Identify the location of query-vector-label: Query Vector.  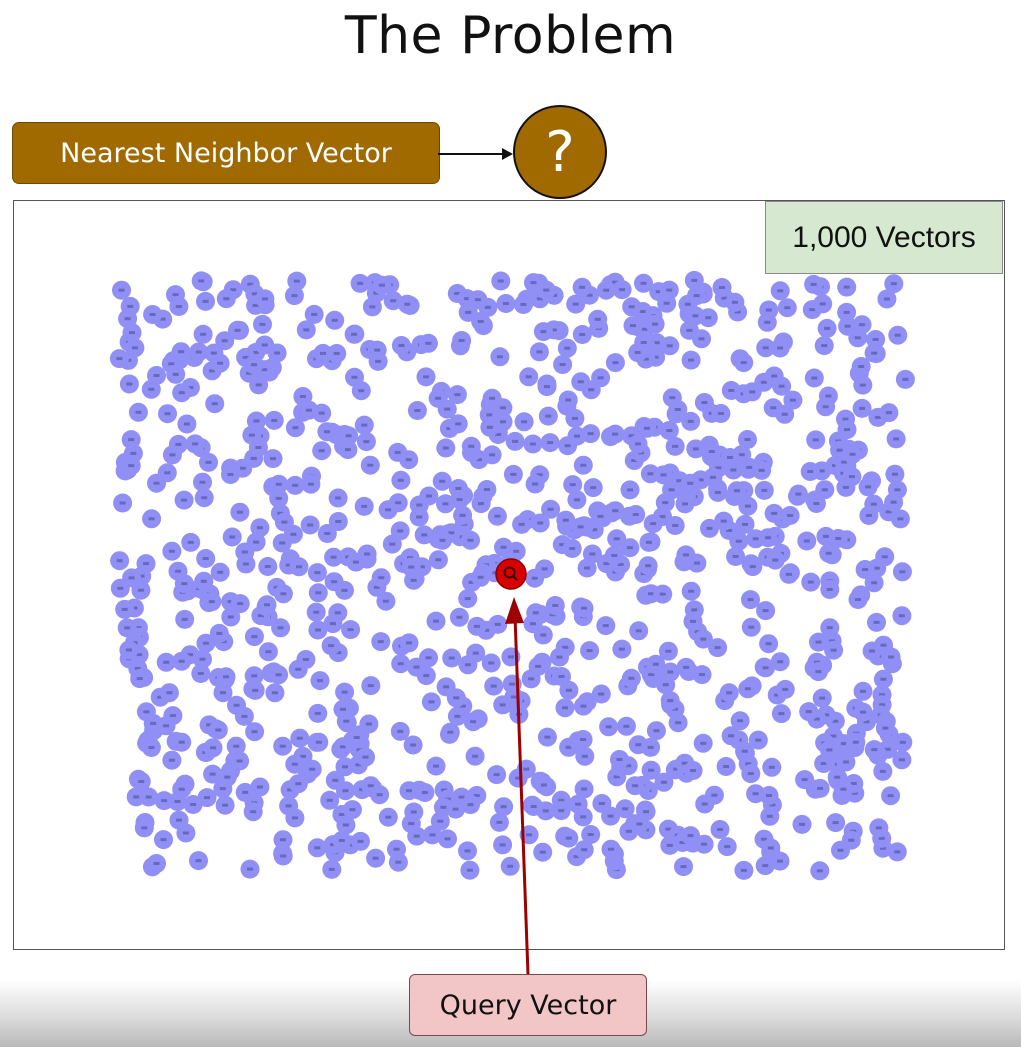
(528, 1005).